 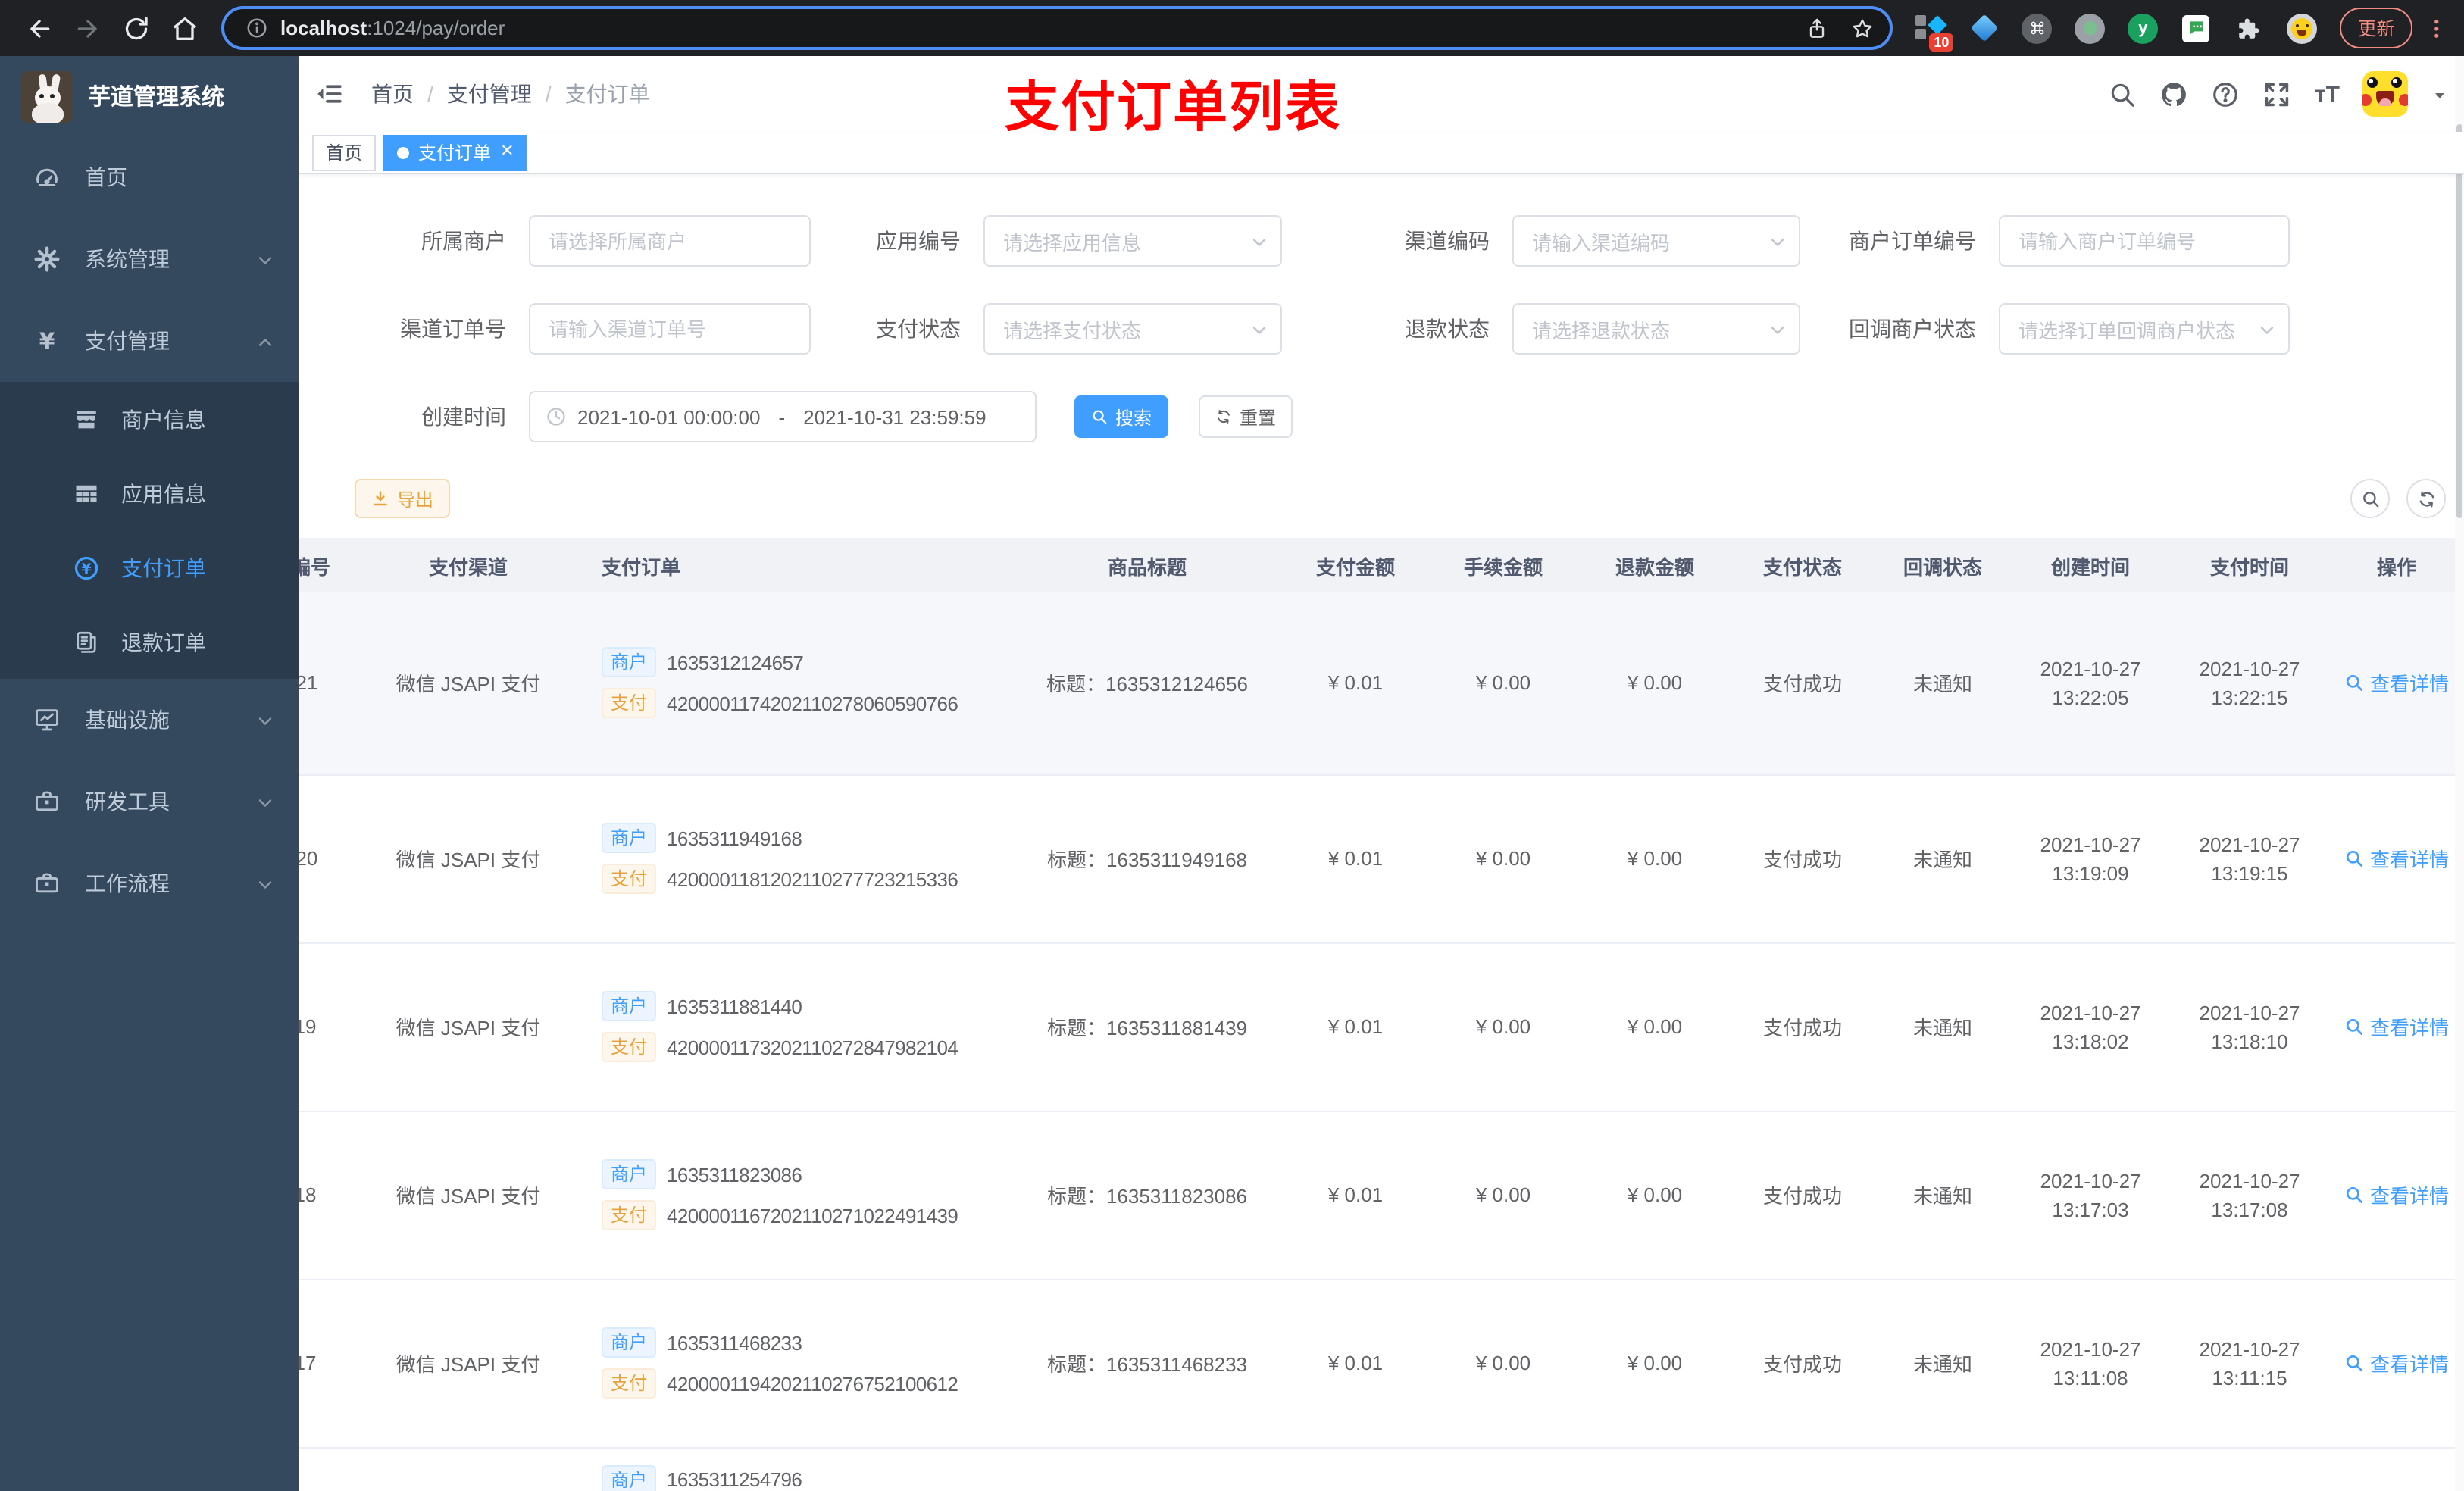 I want to click on sidebar-item-pay-order: ¥ 支付订单, so click(x=149, y=567).